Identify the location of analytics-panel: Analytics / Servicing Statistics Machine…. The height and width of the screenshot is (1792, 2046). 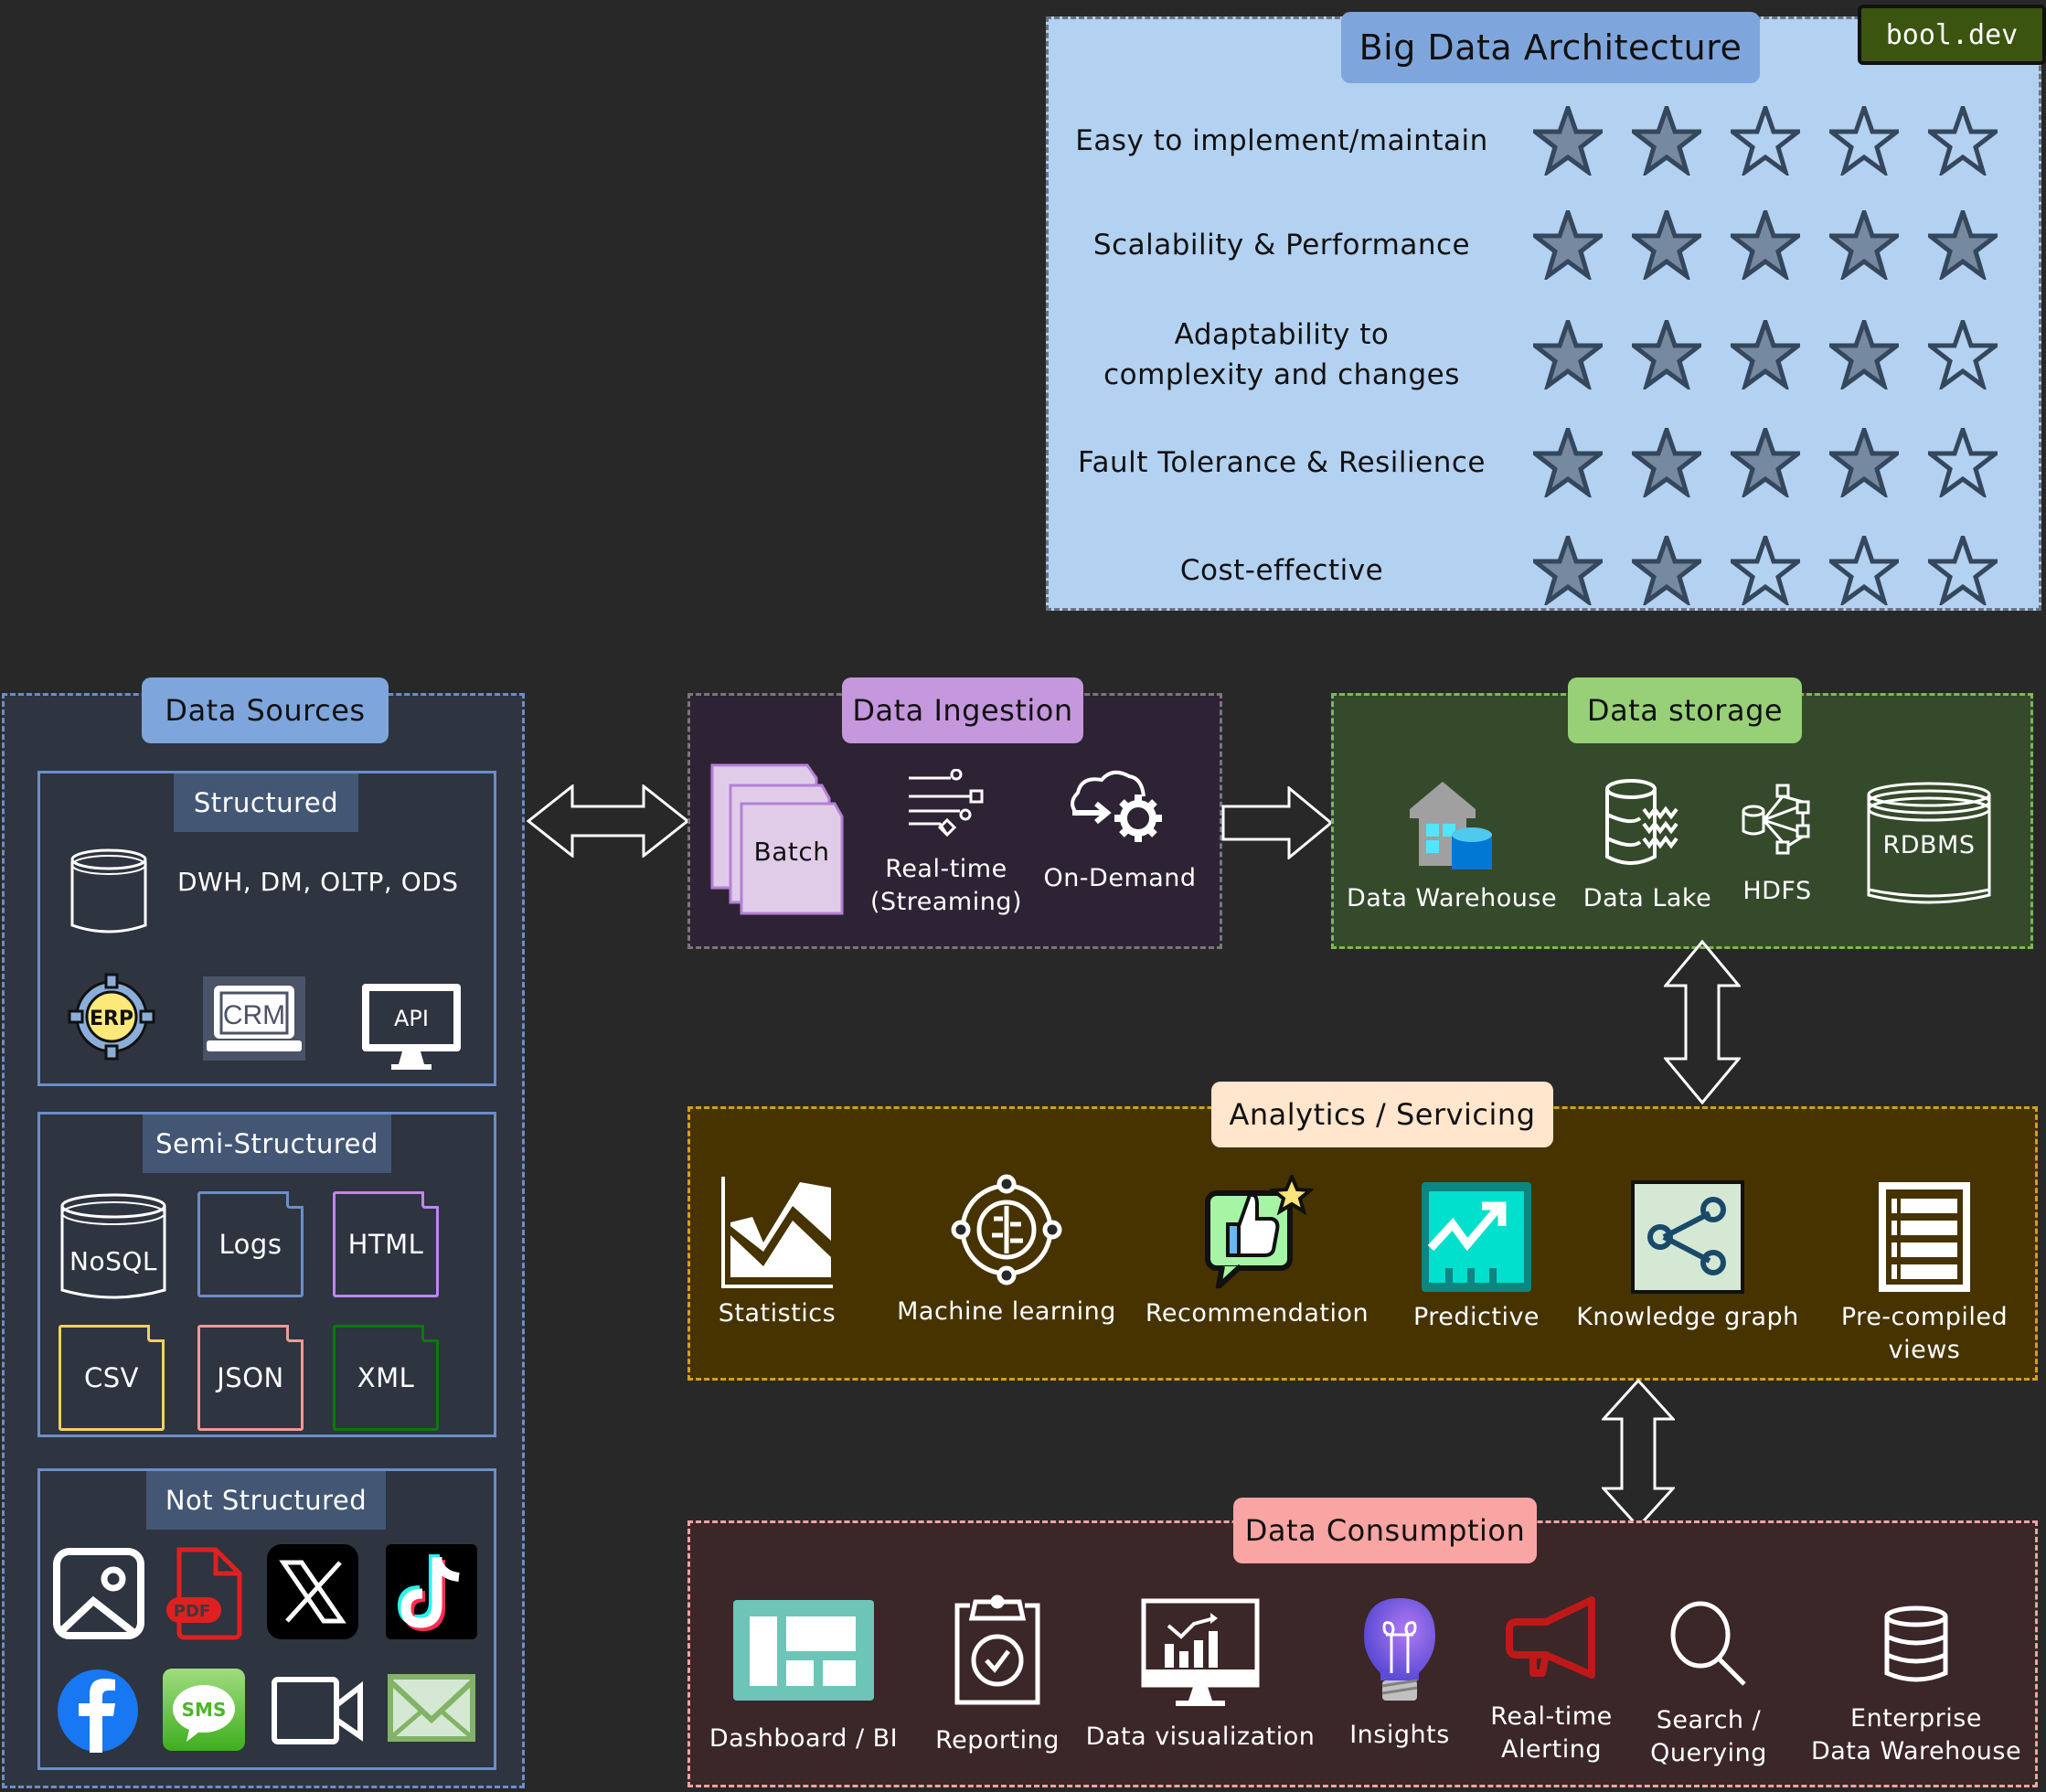
(1362, 1231).